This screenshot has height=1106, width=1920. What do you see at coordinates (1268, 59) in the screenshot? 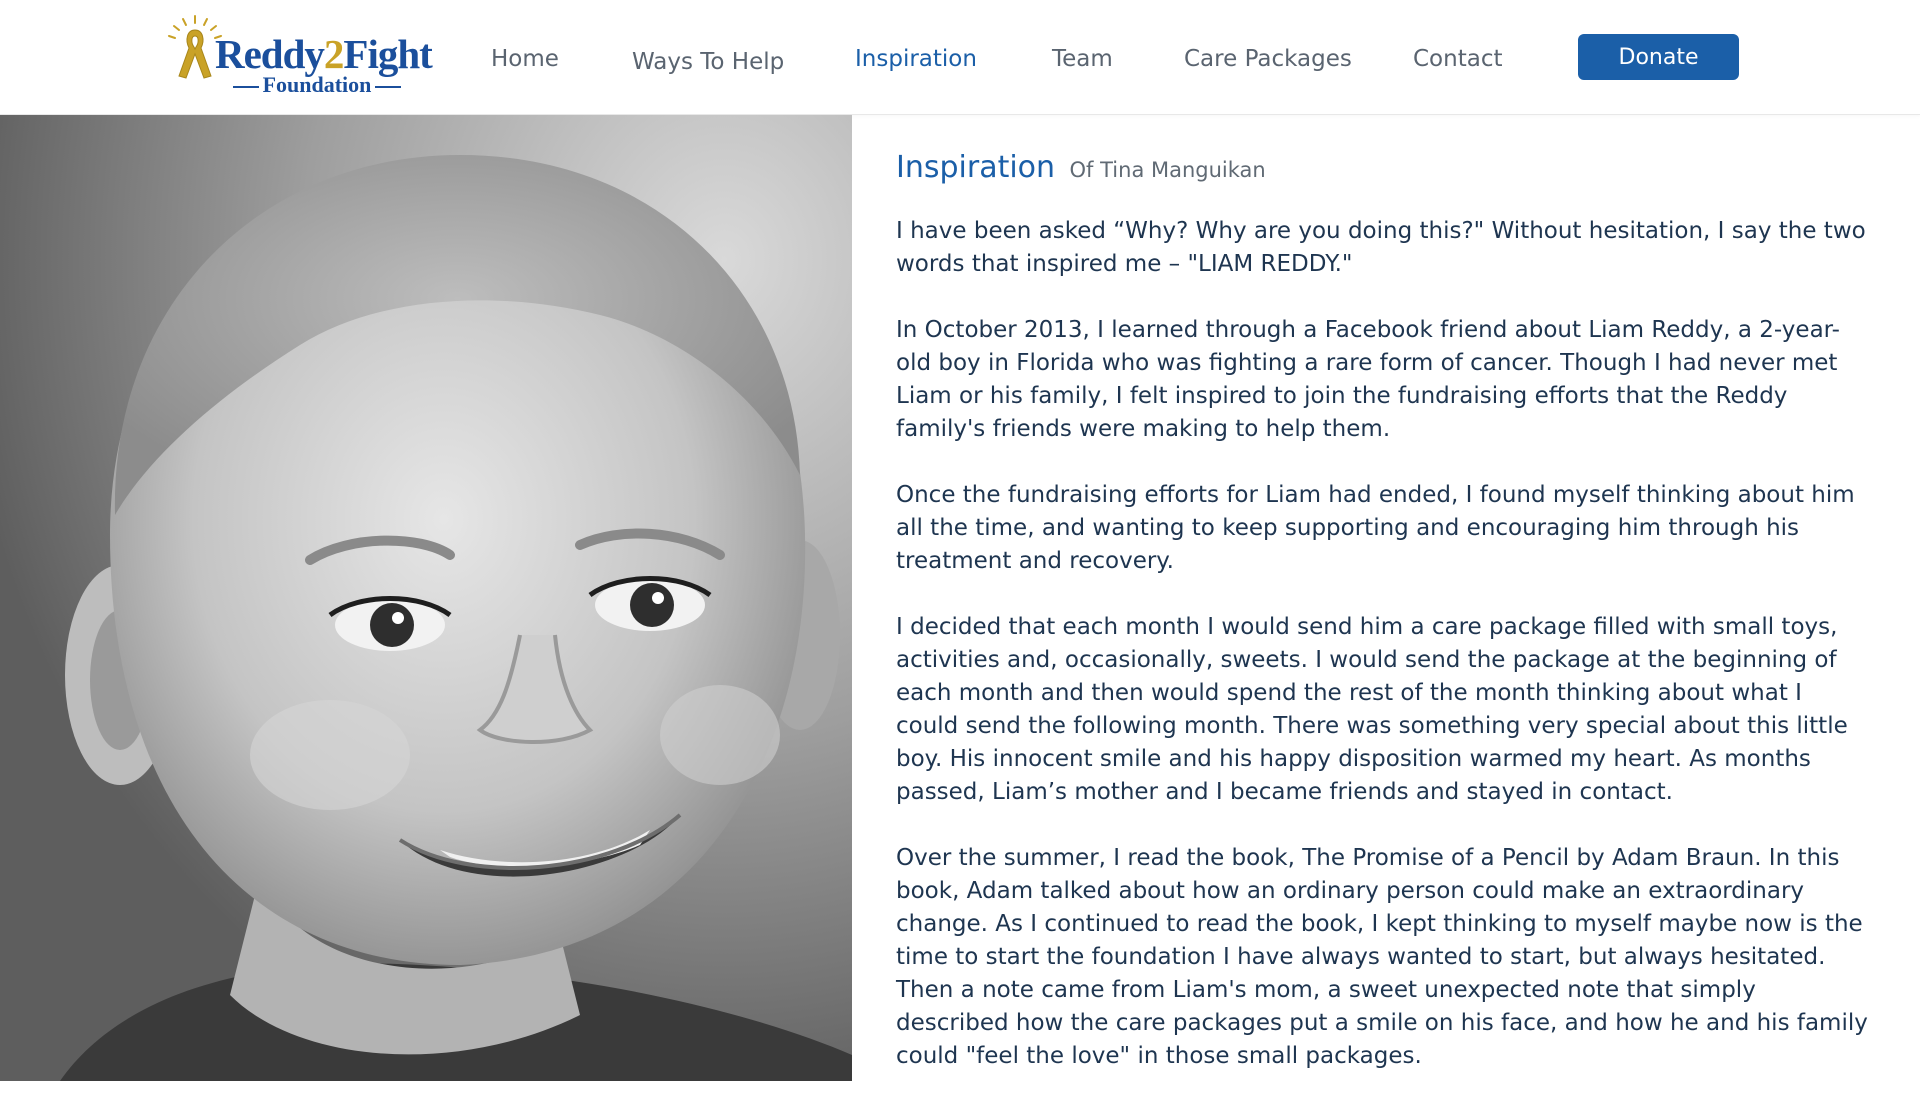
I see `nav-care-packages: Care Packages` at bounding box center [1268, 59].